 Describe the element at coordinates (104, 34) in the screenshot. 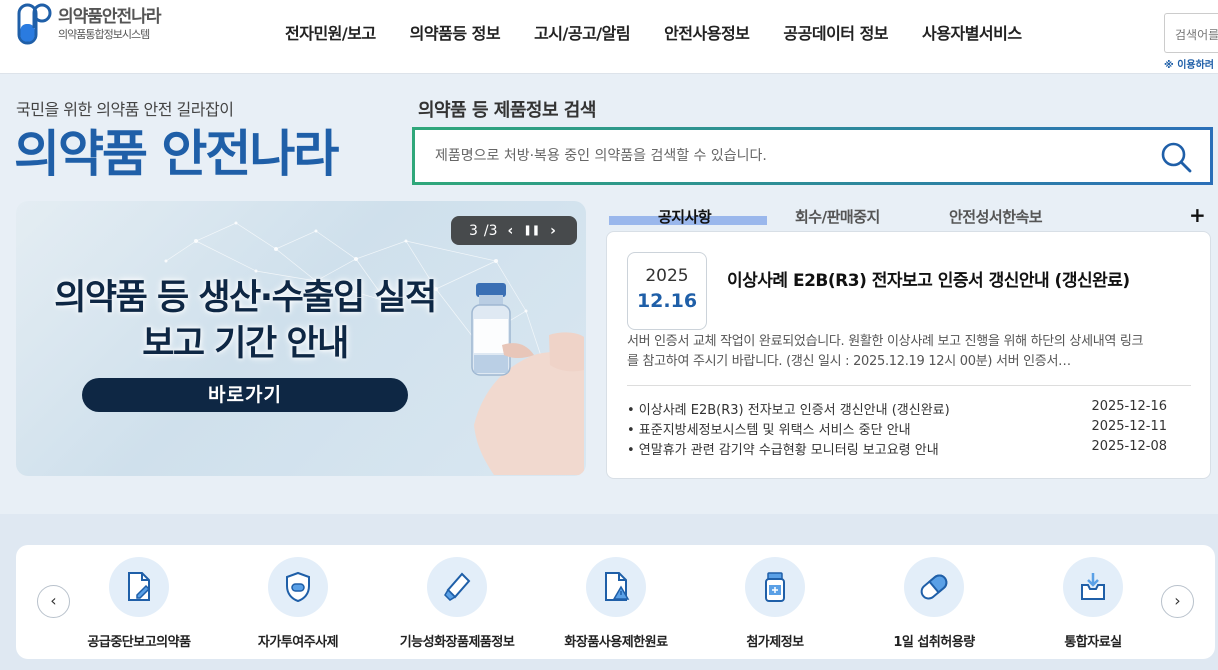

I see `logo-subtitle: 의약품통합정보시스템` at that location.